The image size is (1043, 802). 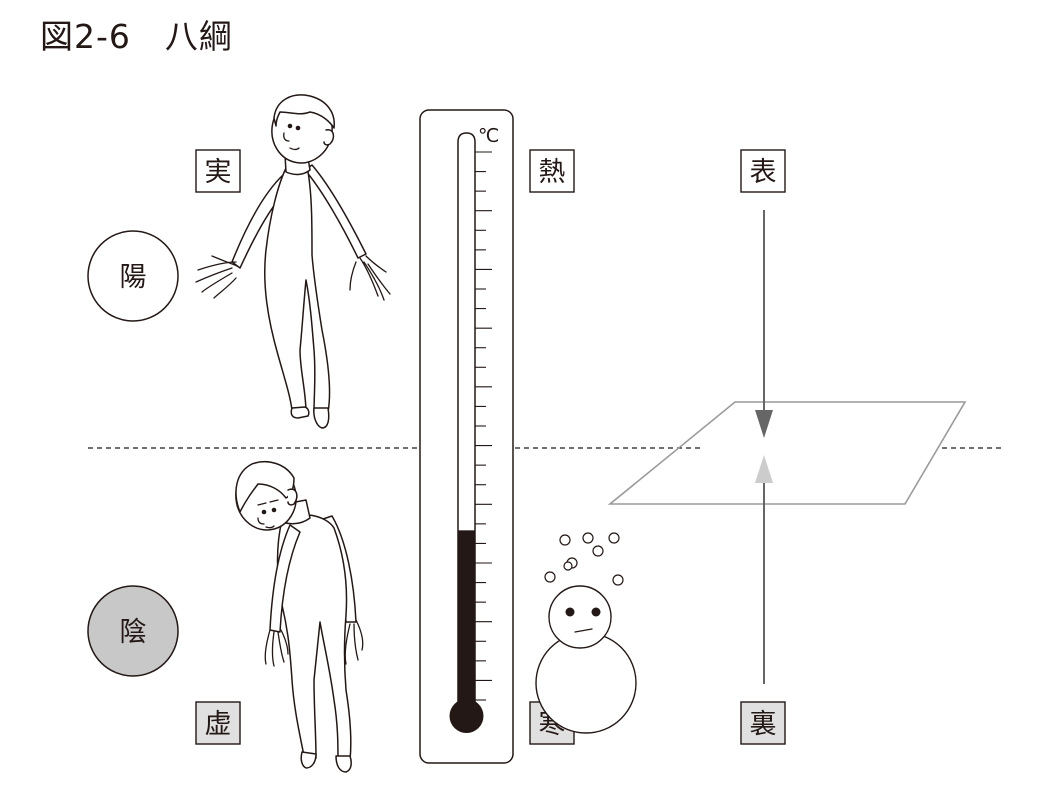 I want to click on svg-text: 熱, so click(x=552, y=172).